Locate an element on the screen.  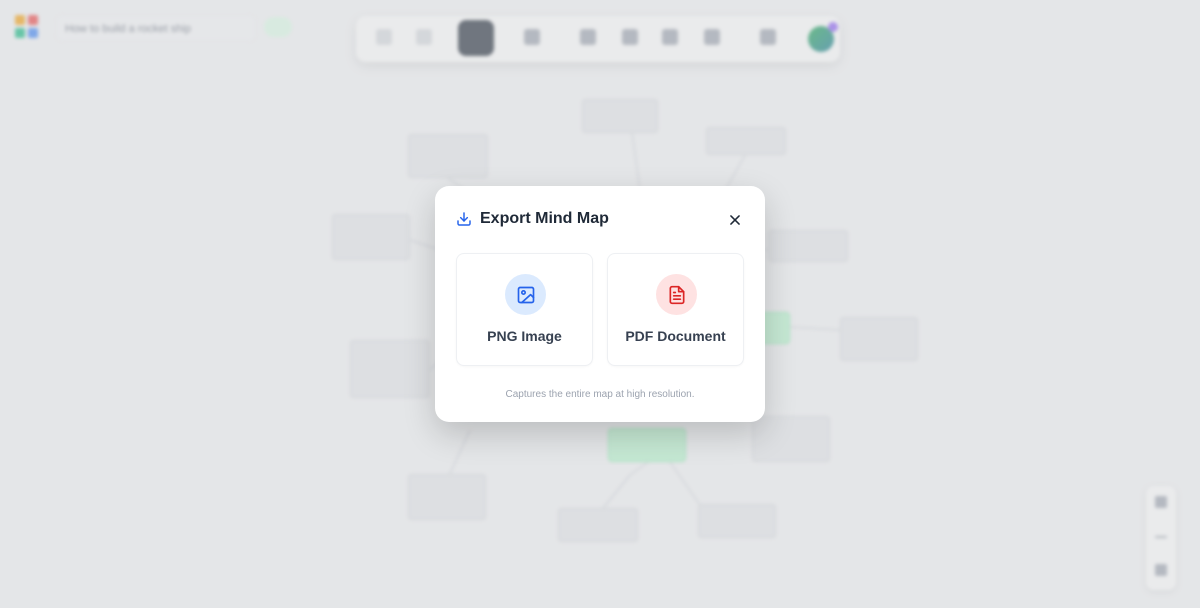
close-icon is located at coordinates (735, 220).